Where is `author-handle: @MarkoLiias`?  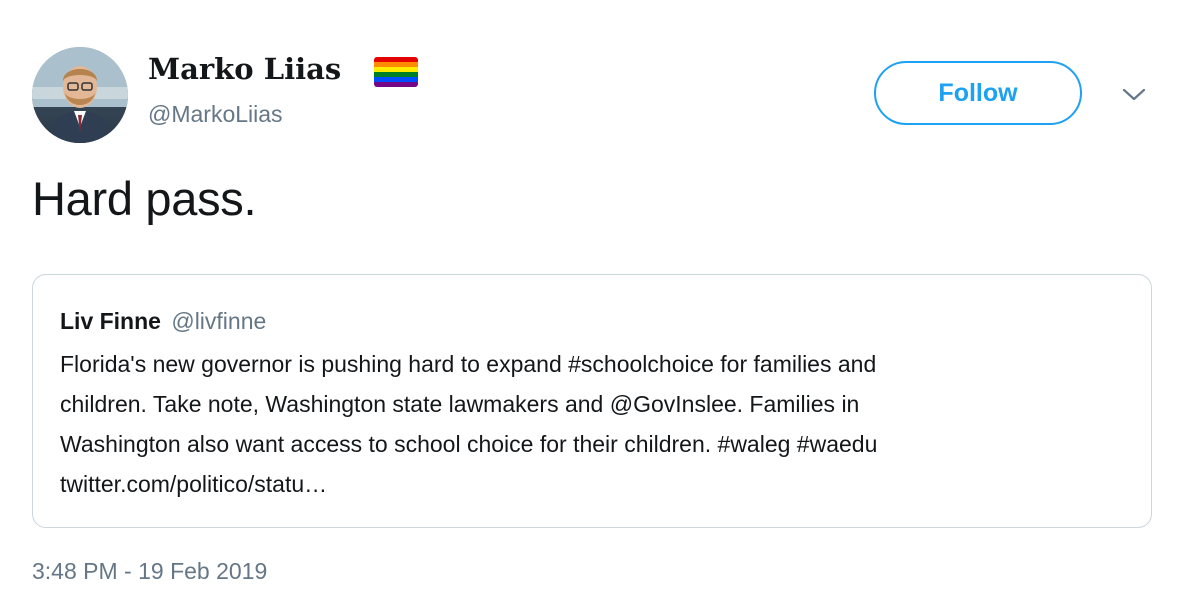
author-handle: @MarkoLiias is located at coordinates (215, 114).